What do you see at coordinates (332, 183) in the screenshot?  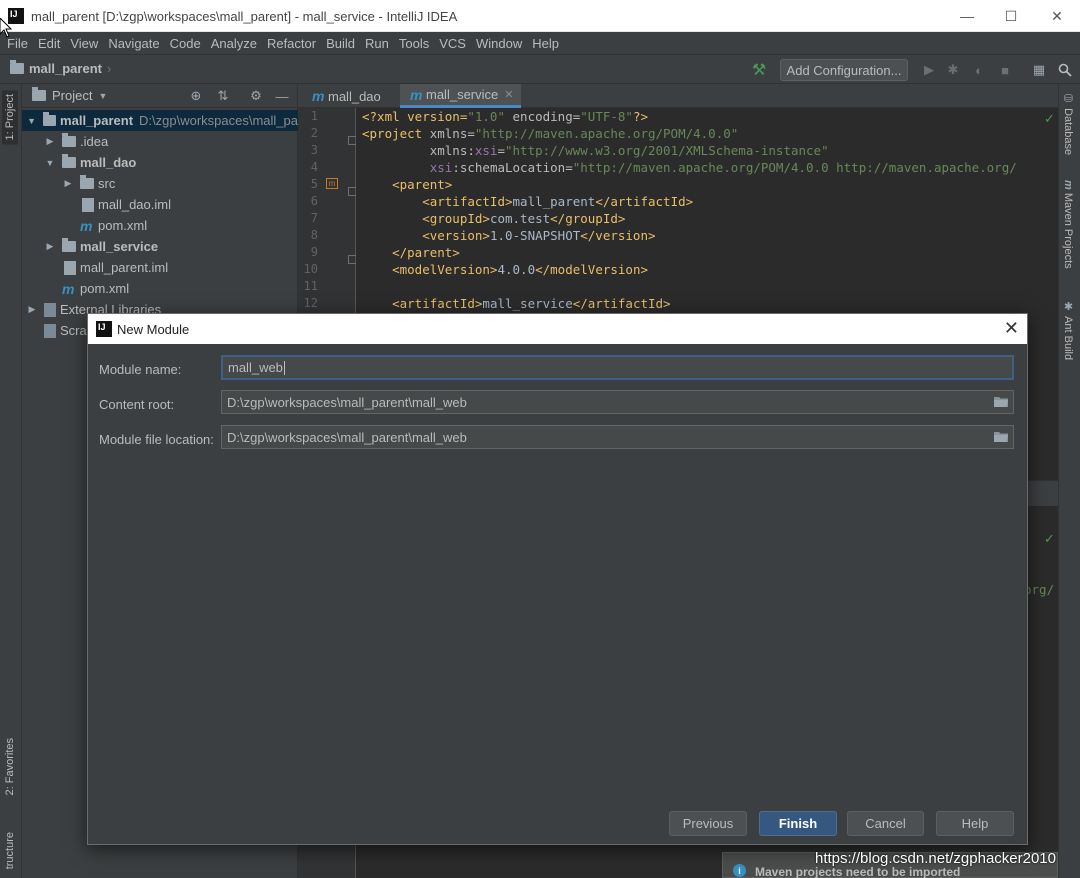 I see `override-marker-icon: m` at bounding box center [332, 183].